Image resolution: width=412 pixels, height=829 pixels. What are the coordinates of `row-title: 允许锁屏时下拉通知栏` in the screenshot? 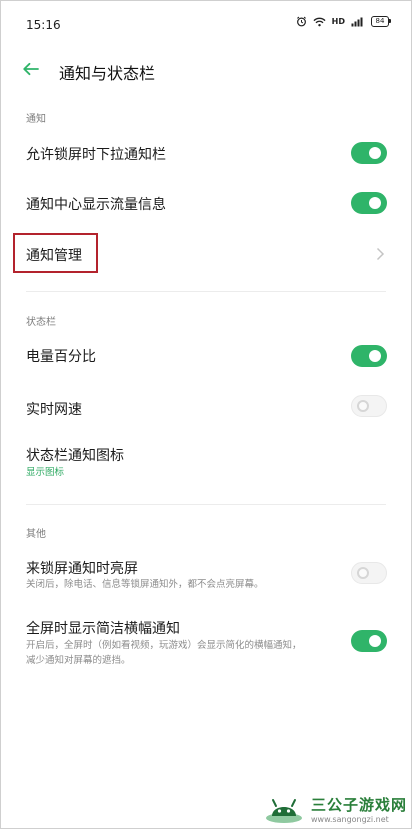 It's located at (96, 155).